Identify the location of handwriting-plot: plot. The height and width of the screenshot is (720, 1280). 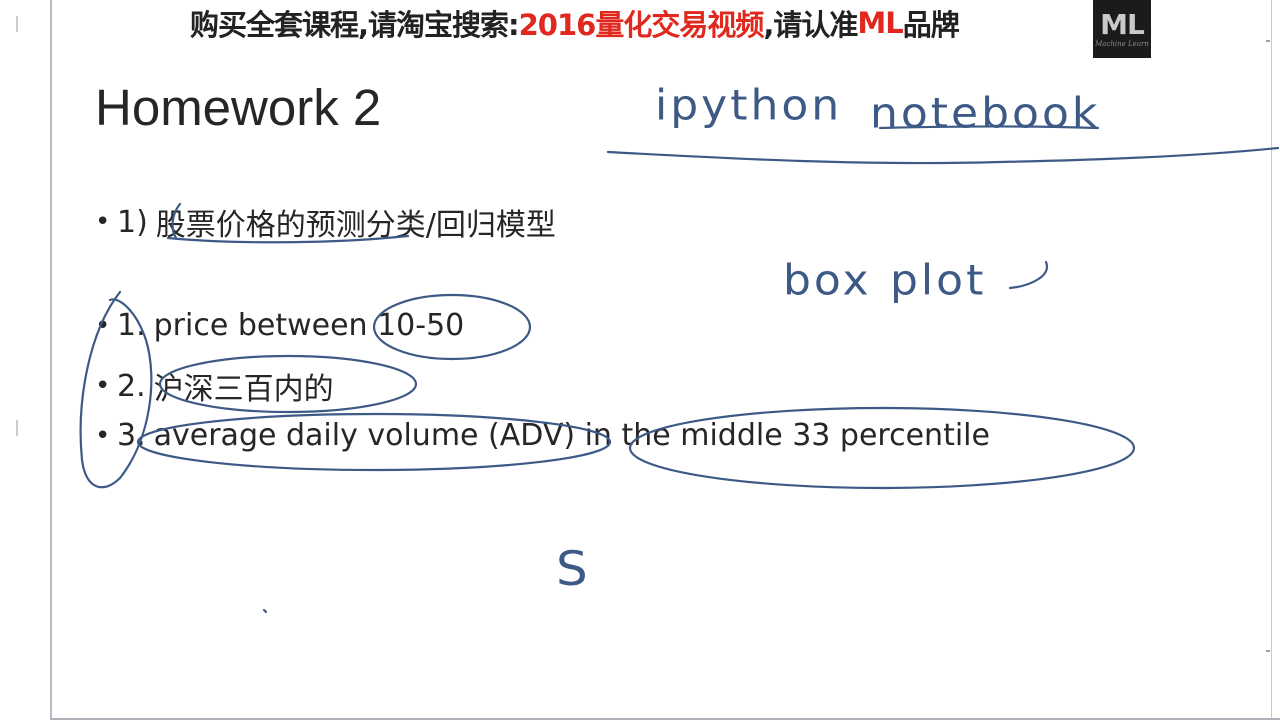
(938, 280).